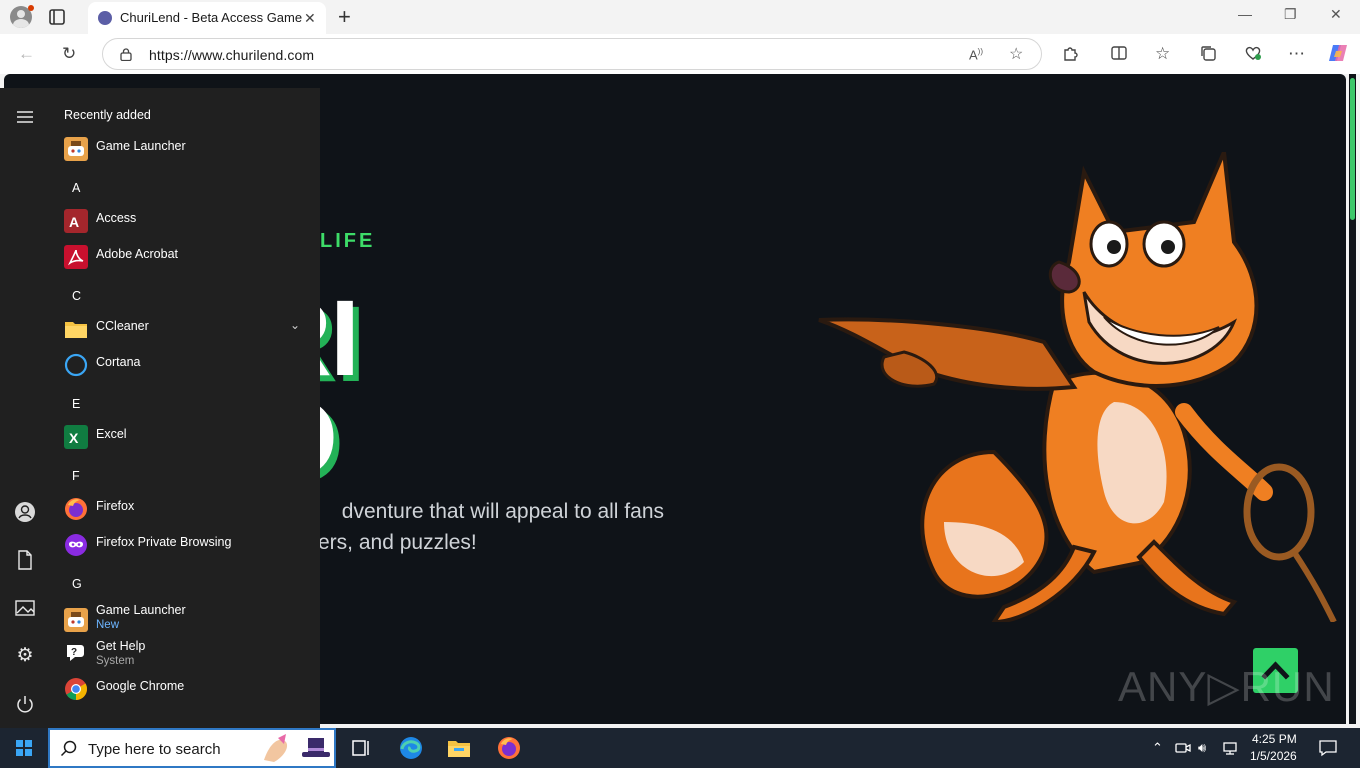  Describe the element at coordinates (108, 625) in the screenshot. I see `new-badge: New` at that location.